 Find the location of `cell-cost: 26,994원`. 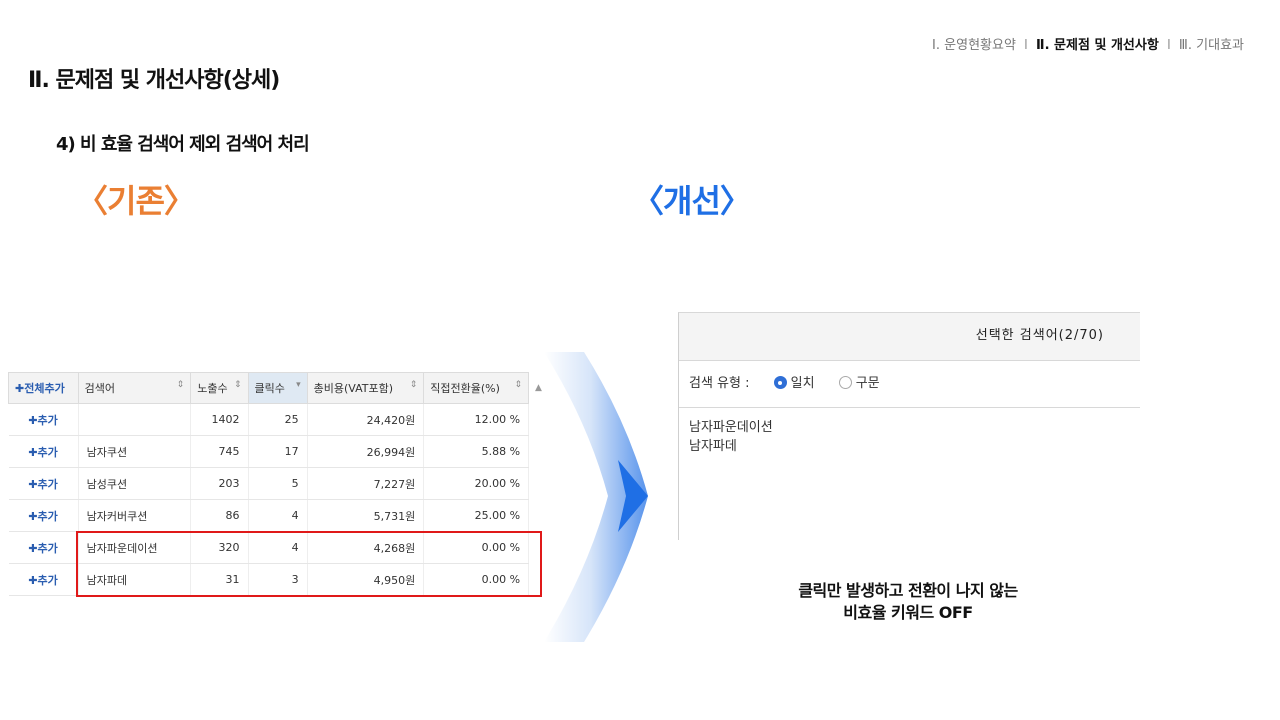

cell-cost: 26,994원 is located at coordinates (366, 451).